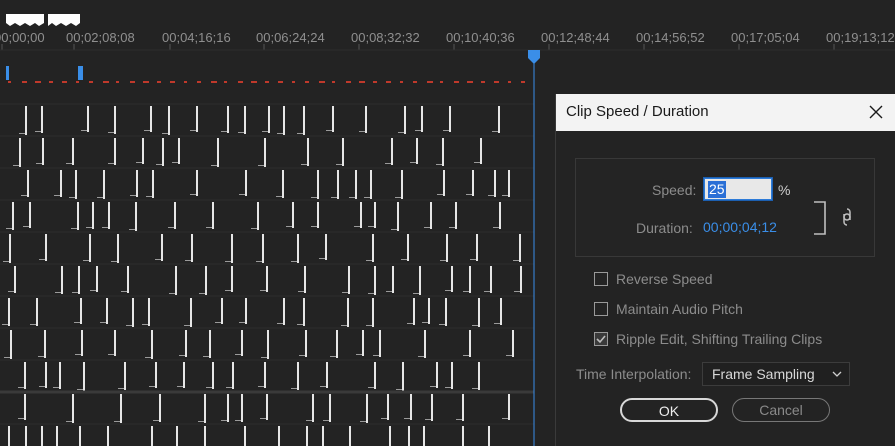  What do you see at coordinates (740, 227) in the screenshot?
I see `duration-value: 00;00;04;12` at bounding box center [740, 227].